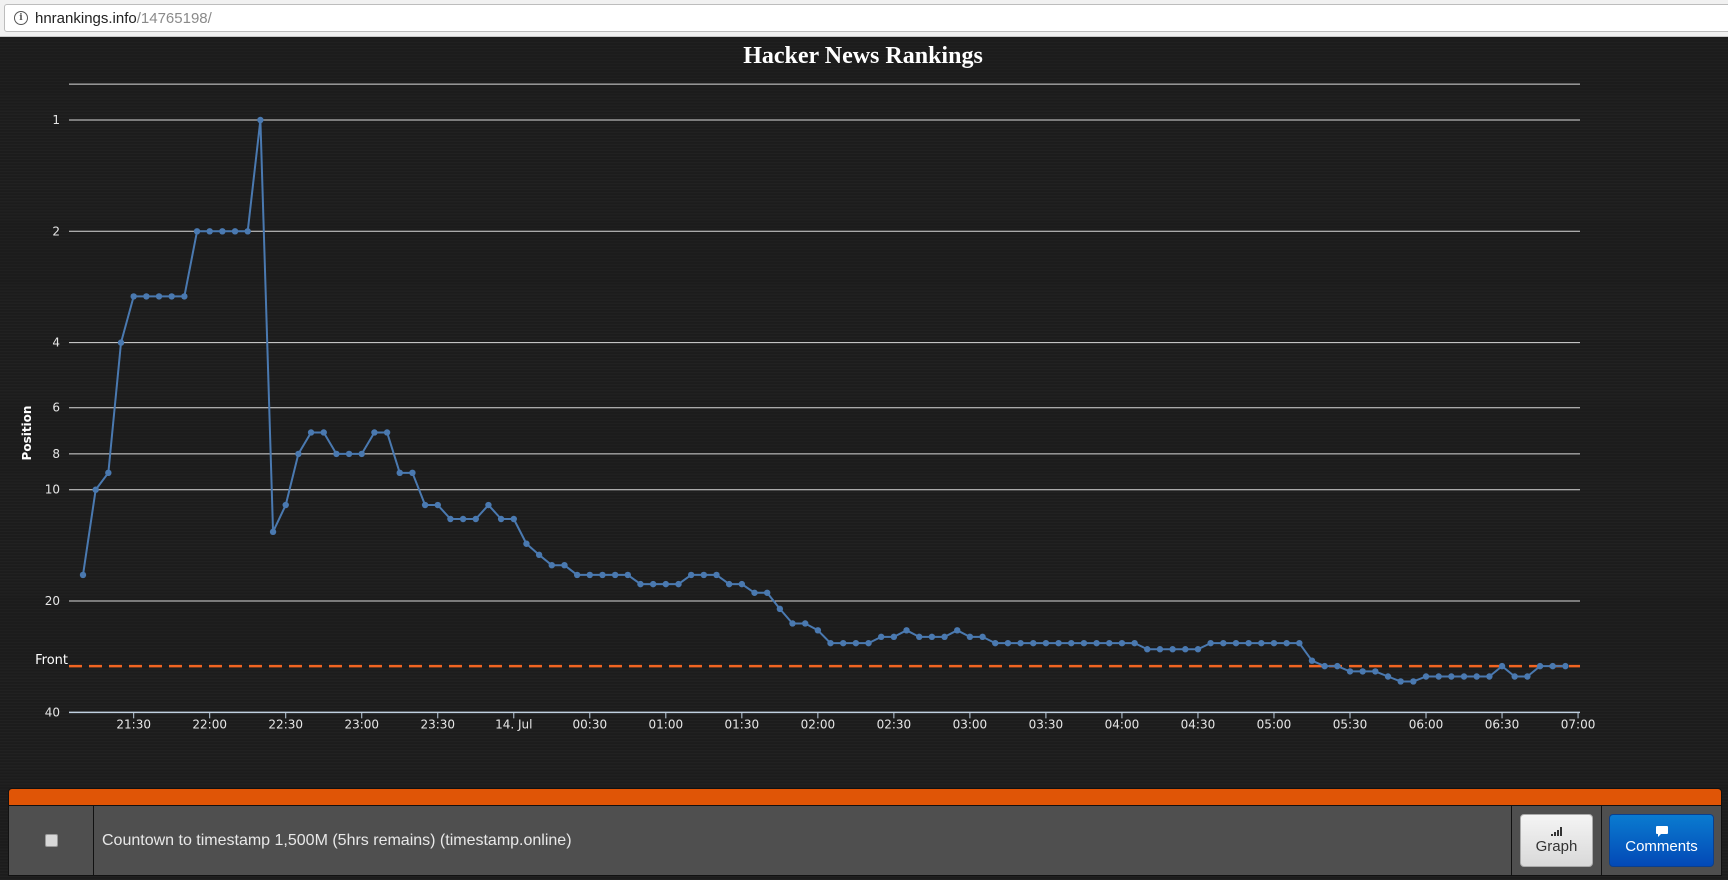 The height and width of the screenshot is (880, 1728). I want to click on y-tick-label: 40, so click(52, 712).